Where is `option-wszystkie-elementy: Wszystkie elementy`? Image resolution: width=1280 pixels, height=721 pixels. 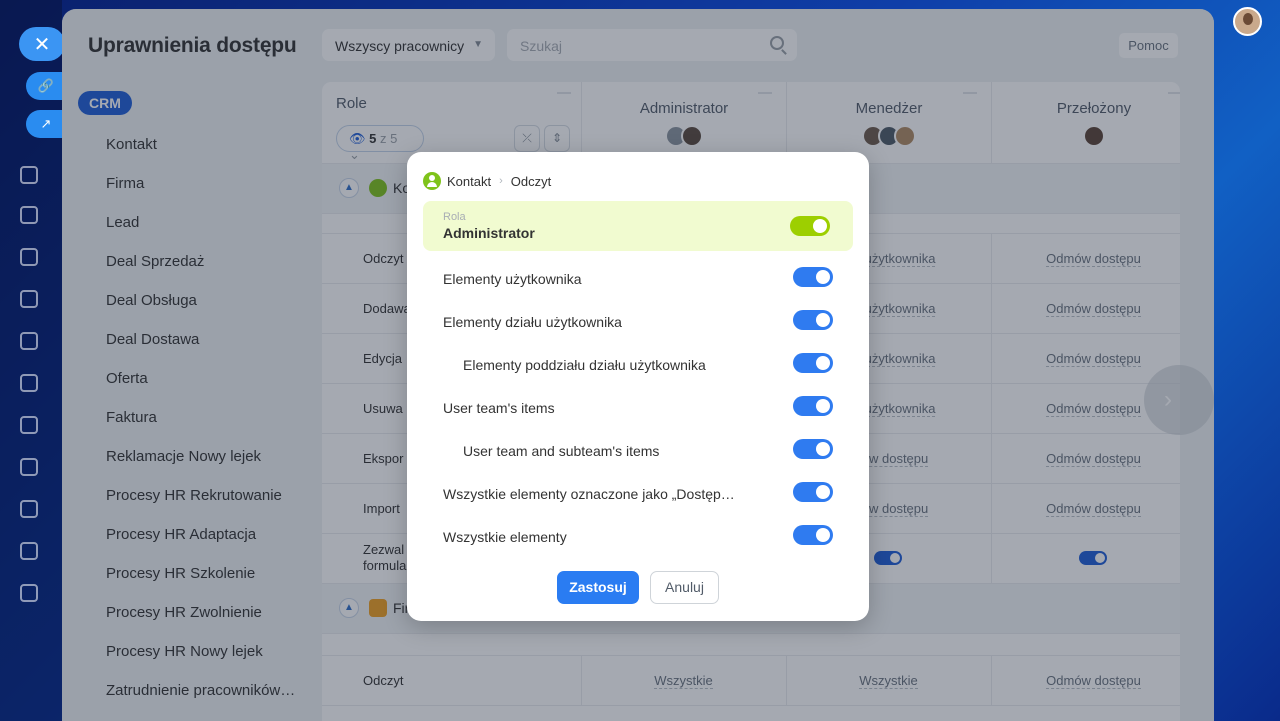
option-wszystkie-elementy: Wszystkie elementy is located at coordinates (505, 537).